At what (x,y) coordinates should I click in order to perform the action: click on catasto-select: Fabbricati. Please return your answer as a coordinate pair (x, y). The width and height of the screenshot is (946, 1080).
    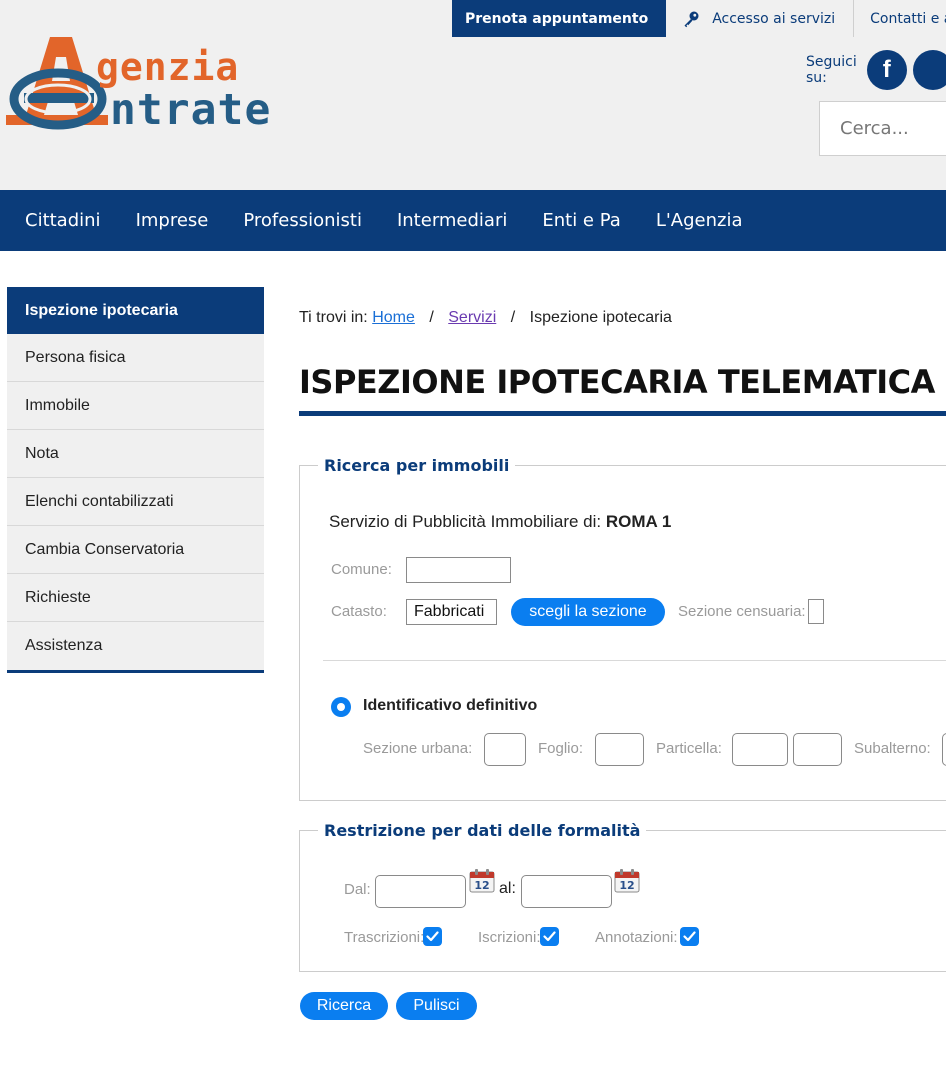
    Looking at the image, I should click on (451, 612).